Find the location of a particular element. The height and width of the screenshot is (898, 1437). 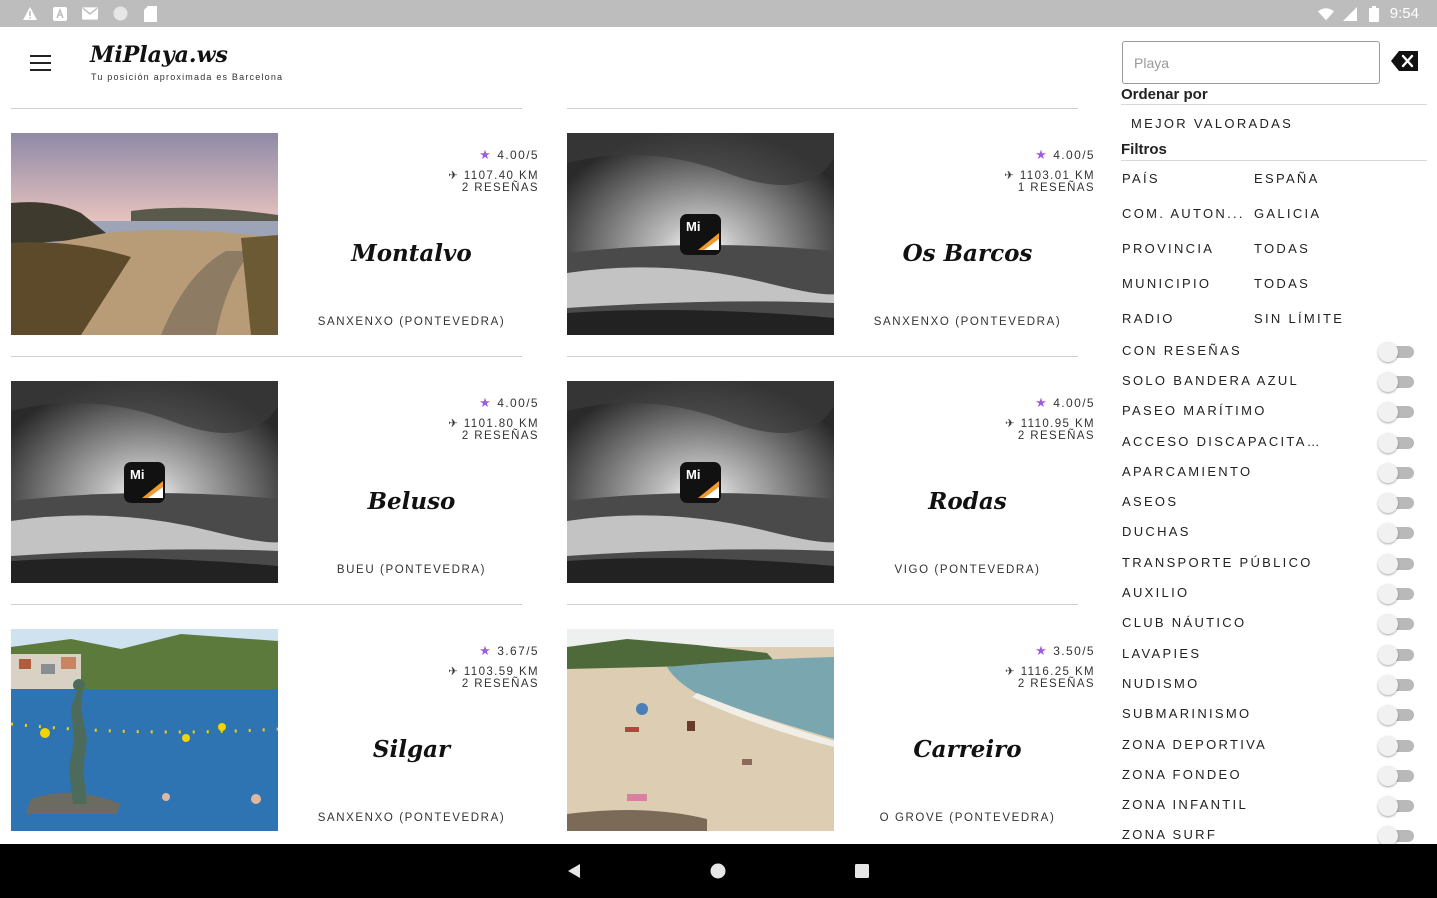

beach-name: Rodas is located at coordinates (967, 501).